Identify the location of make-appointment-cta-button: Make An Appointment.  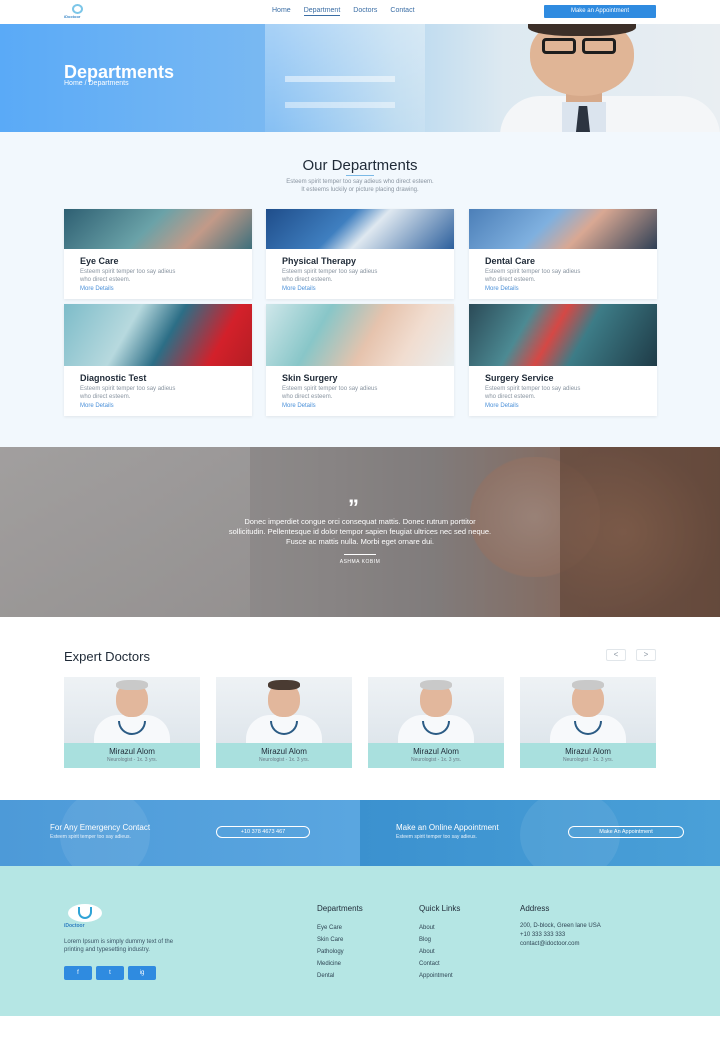
(626, 832).